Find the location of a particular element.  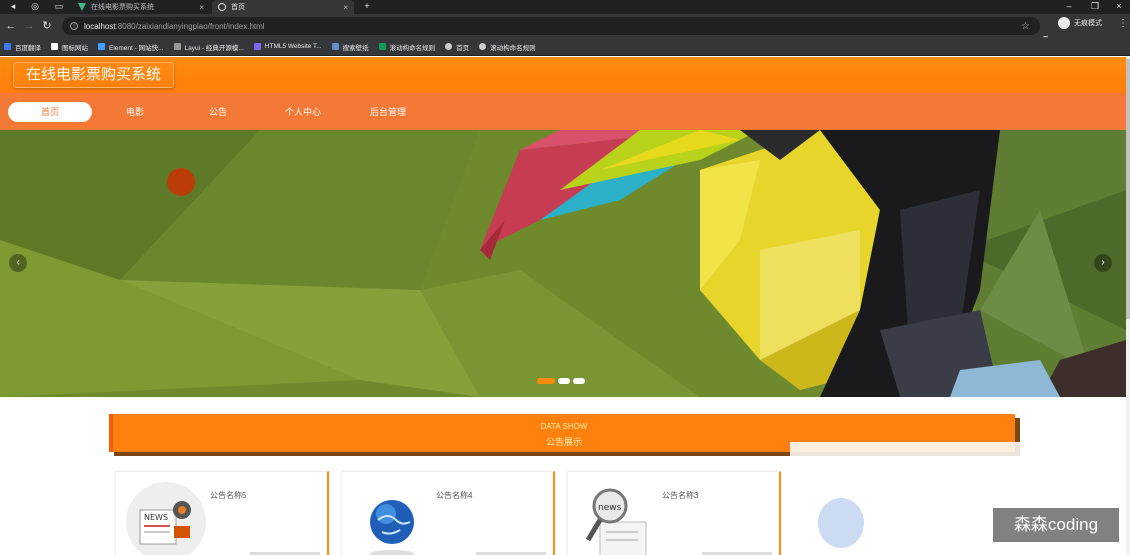

globe-tab-icon: ◎ is located at coordinates (35, 7).